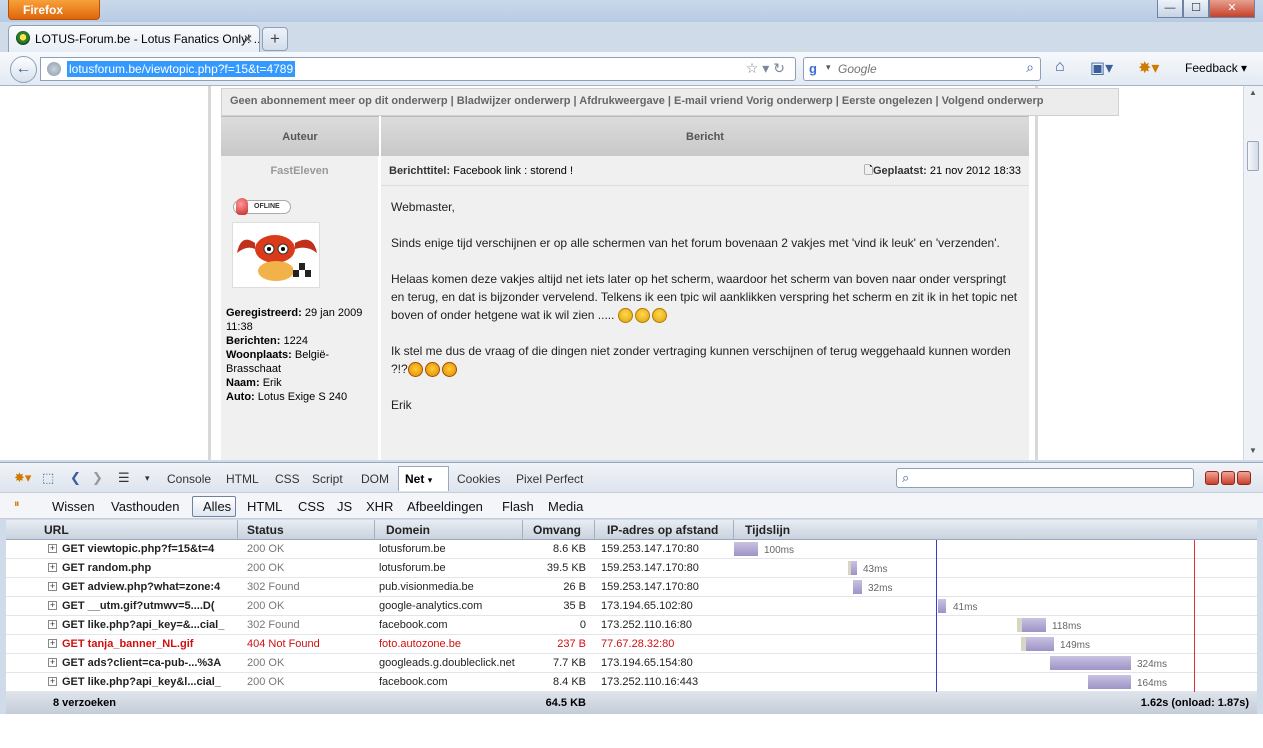 The height and width of the screenshot is (748, 1263). I want to click on tab-html: HTML, so click(242, 479).